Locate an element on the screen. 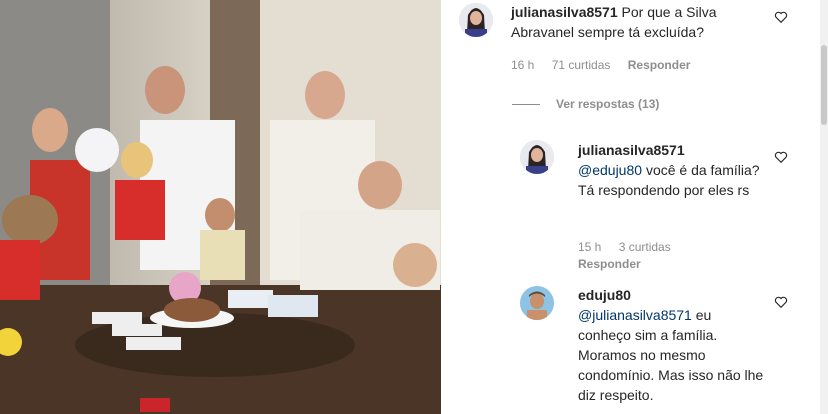 The height and width of the screenshot is (414, 828). comment-1-meta: 16 h 71 curtidas Responder is located at coordinates (607, 65).